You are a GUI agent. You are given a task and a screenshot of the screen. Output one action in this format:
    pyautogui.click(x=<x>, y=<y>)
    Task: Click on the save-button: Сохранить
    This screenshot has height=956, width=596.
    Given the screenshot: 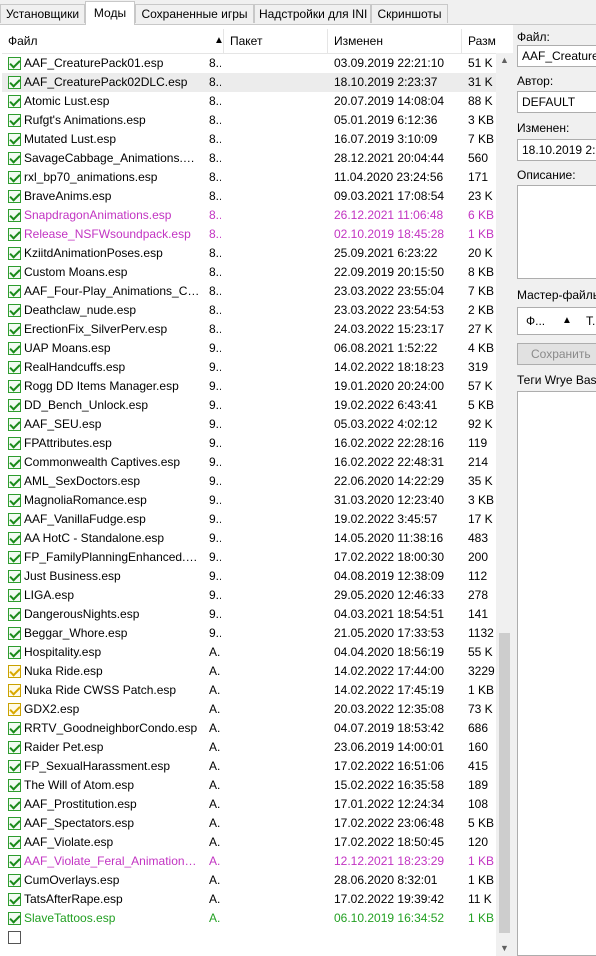 What is the action you would take?
    pyautogui.click(x=556, y=354)
    